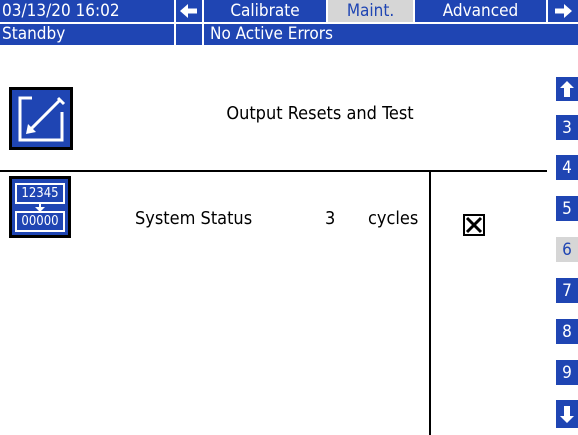 This screenshot has width=578, height=435. Describe the element at coordinates (567, 127) in the screenshot. I see `page-3-button: 3` at that location.